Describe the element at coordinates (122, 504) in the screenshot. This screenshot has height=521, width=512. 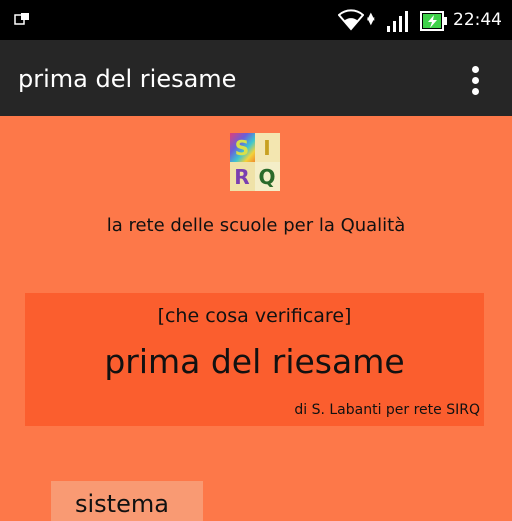
I see `section-button-label: sistema` at that location.